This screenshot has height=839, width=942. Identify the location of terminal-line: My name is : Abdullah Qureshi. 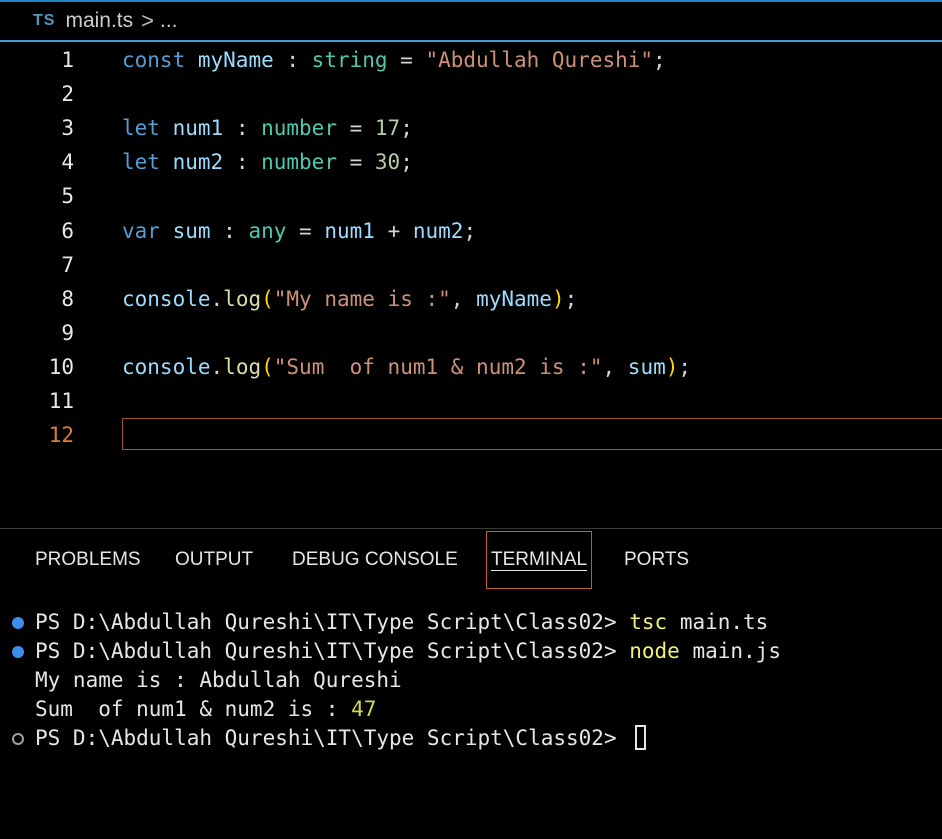
(471, 680).